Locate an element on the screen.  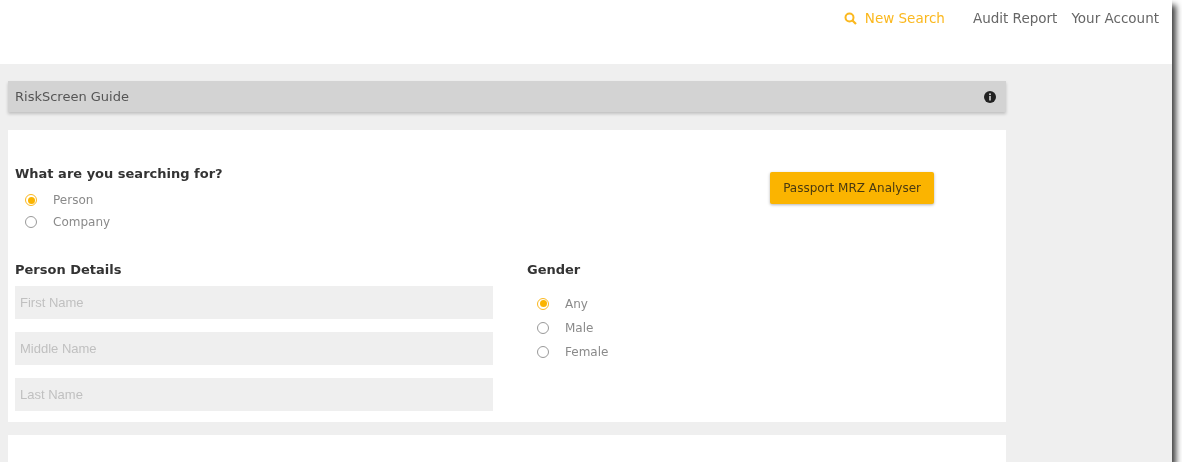
guide-title: RiskScreen Guide is located at coordinates (72, 96).